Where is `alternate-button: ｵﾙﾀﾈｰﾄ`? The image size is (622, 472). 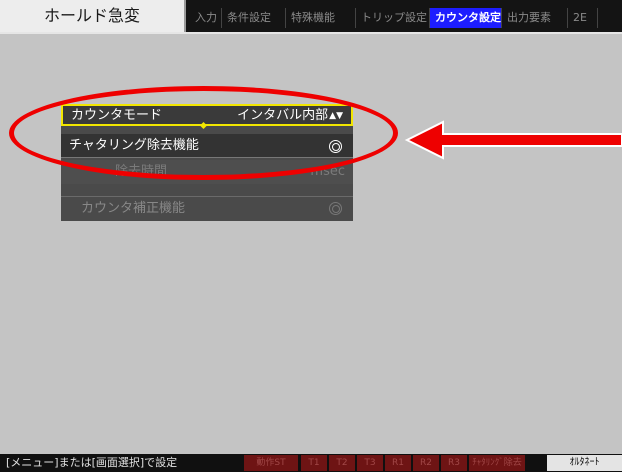
alternate-button: ｵﾙﾀﾈｰﾄ is located at coordinates (584, 463).